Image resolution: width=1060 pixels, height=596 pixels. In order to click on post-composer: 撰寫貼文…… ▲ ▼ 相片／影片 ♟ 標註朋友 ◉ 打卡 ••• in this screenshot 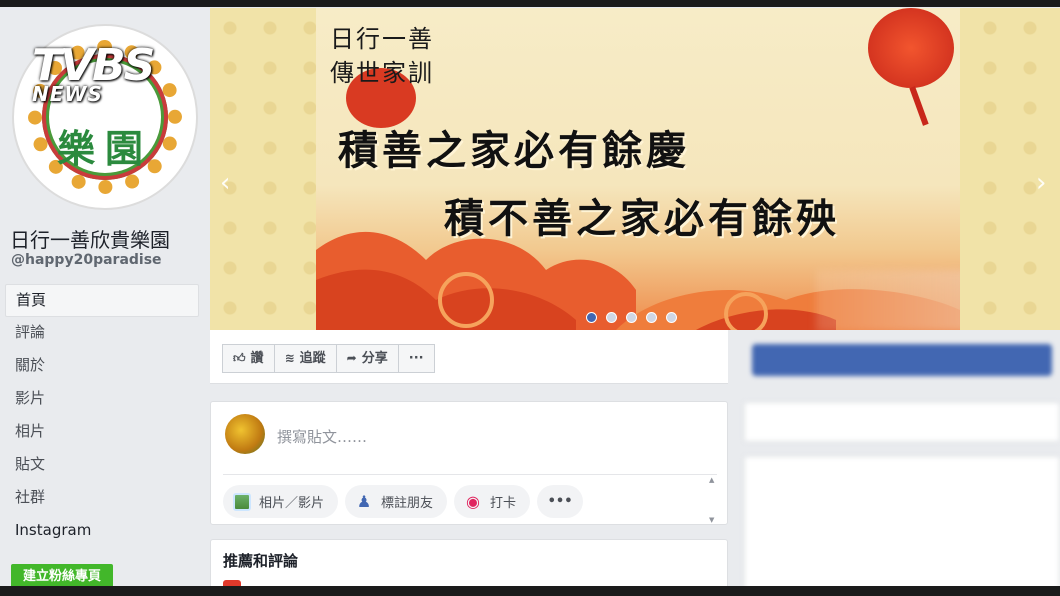, I will do `click(469, 463)`.